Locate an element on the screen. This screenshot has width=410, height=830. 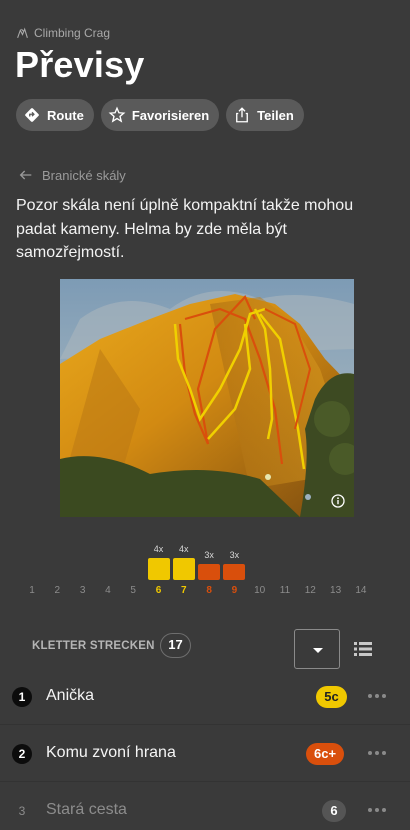
sort-dropdown is located at coordinates (317, 649).